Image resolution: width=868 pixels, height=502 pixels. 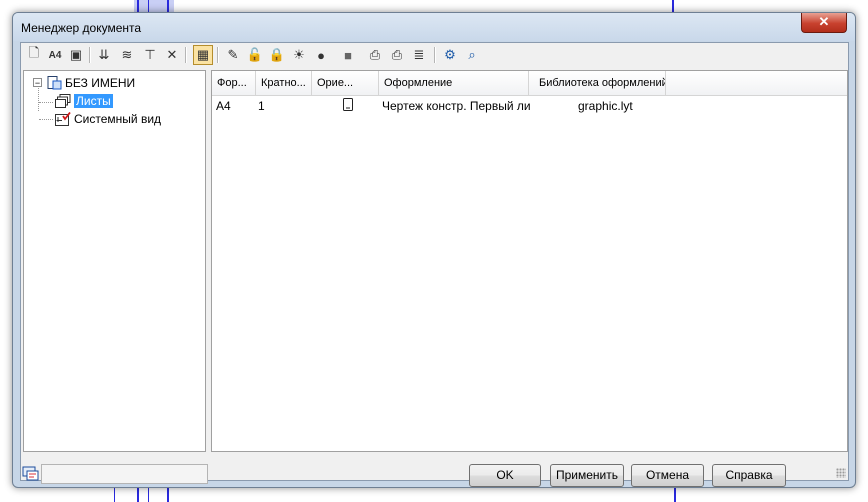 I want to click on layer-filter-icon: ⊤, so click(x=150, y=55).